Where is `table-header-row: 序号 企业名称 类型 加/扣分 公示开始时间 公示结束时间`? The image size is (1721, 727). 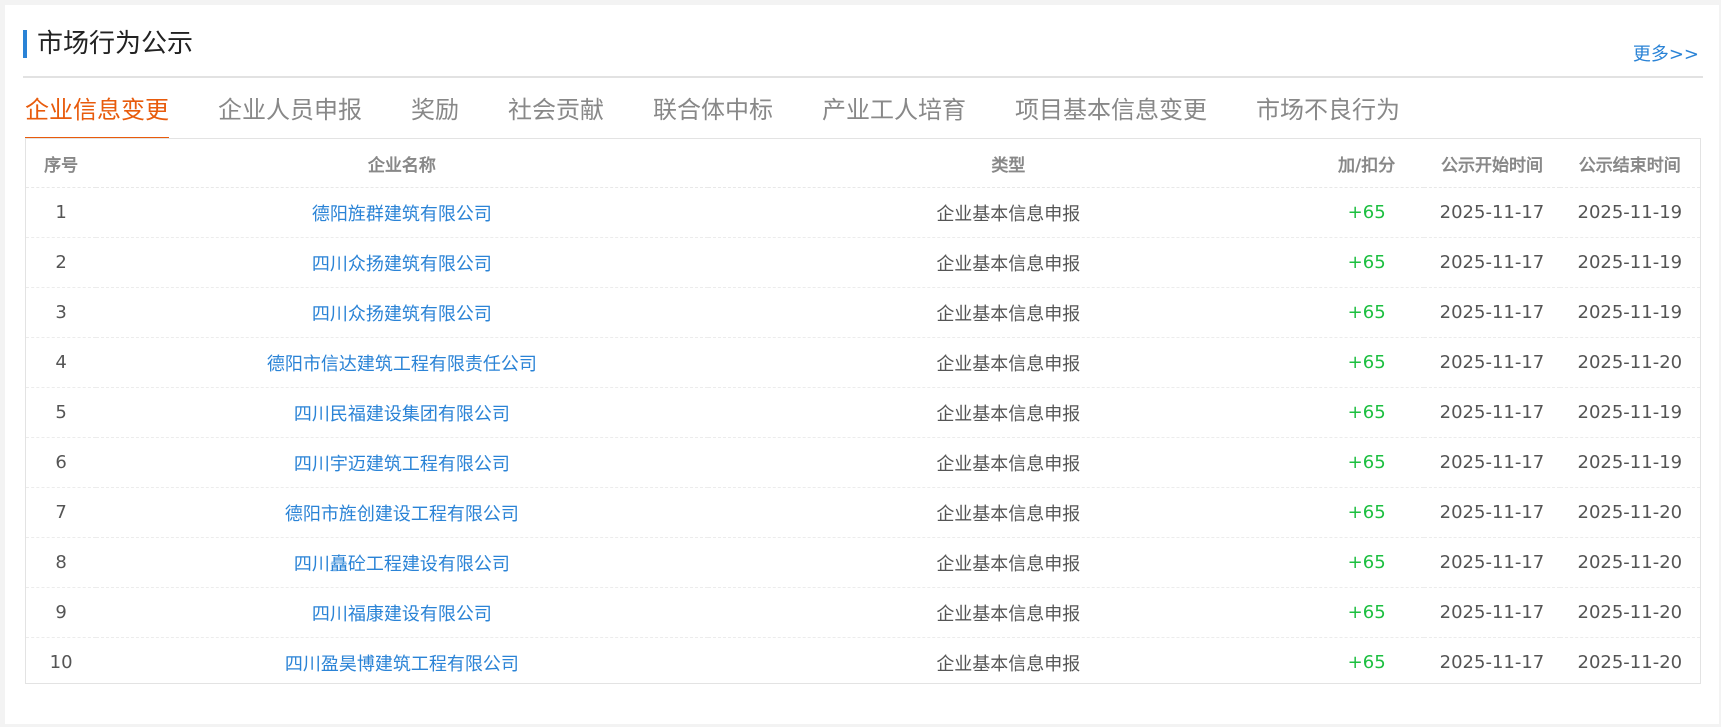 table-header-row: 序号 企业名称 类型 加/扣分 公示开始时间 公示结束时间 is located at coordinates (863, 163).